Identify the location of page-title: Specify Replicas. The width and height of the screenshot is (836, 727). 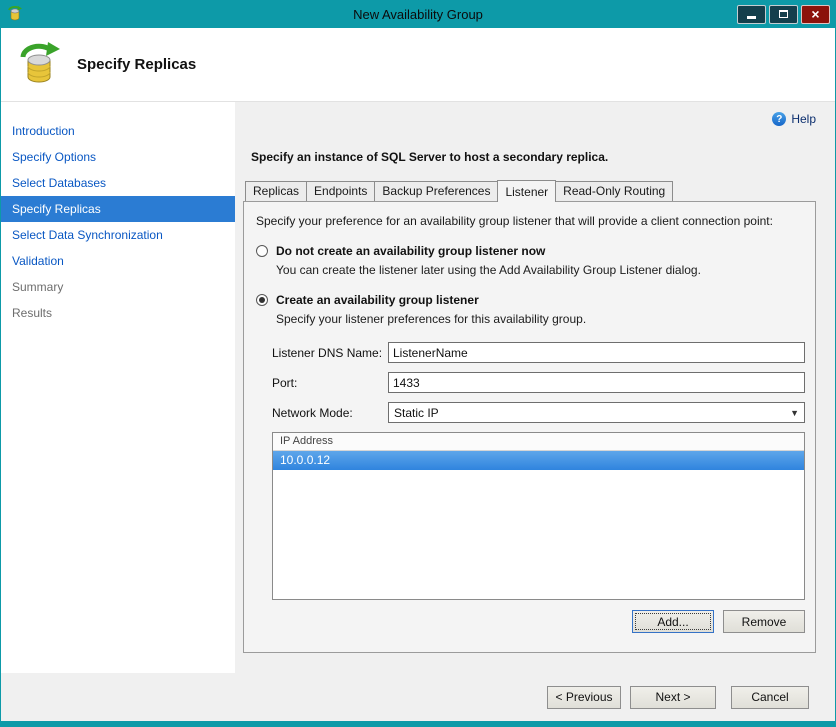
(137, 64).